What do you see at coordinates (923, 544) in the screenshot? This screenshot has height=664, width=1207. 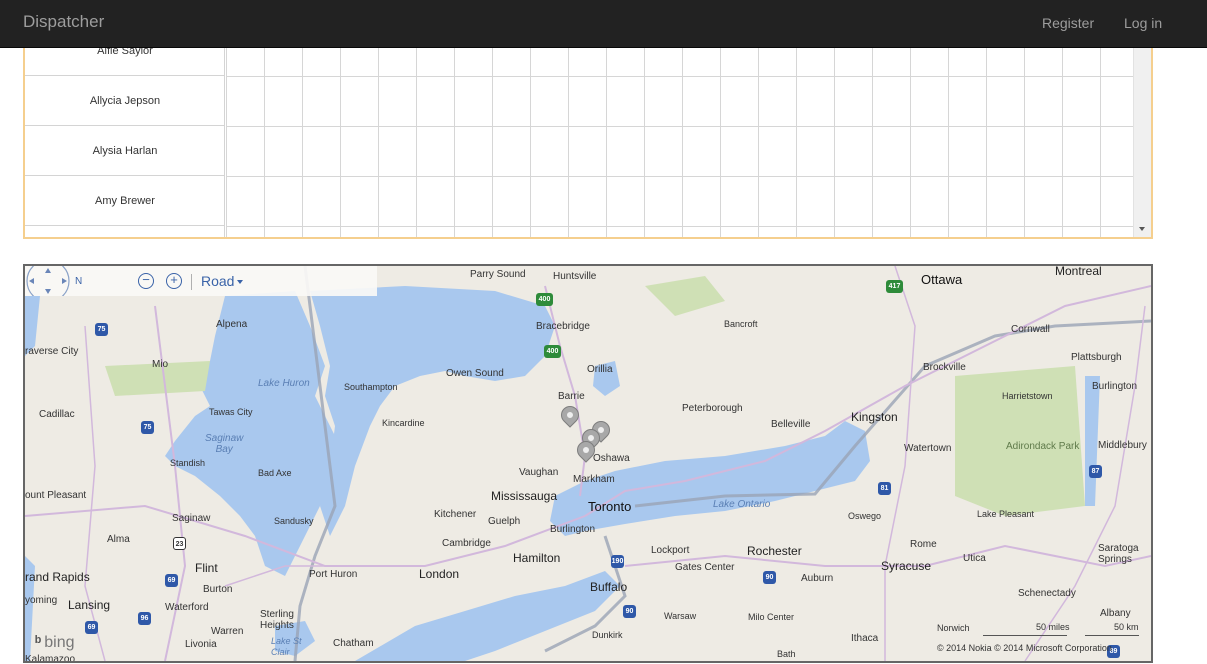 I see `map-label: Rome` at bounding box center [923, 544].